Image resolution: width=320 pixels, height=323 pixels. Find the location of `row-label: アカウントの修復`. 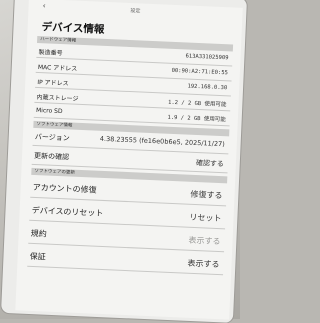

row-label: アカウントの修復 is located at coordinates (64, 188).